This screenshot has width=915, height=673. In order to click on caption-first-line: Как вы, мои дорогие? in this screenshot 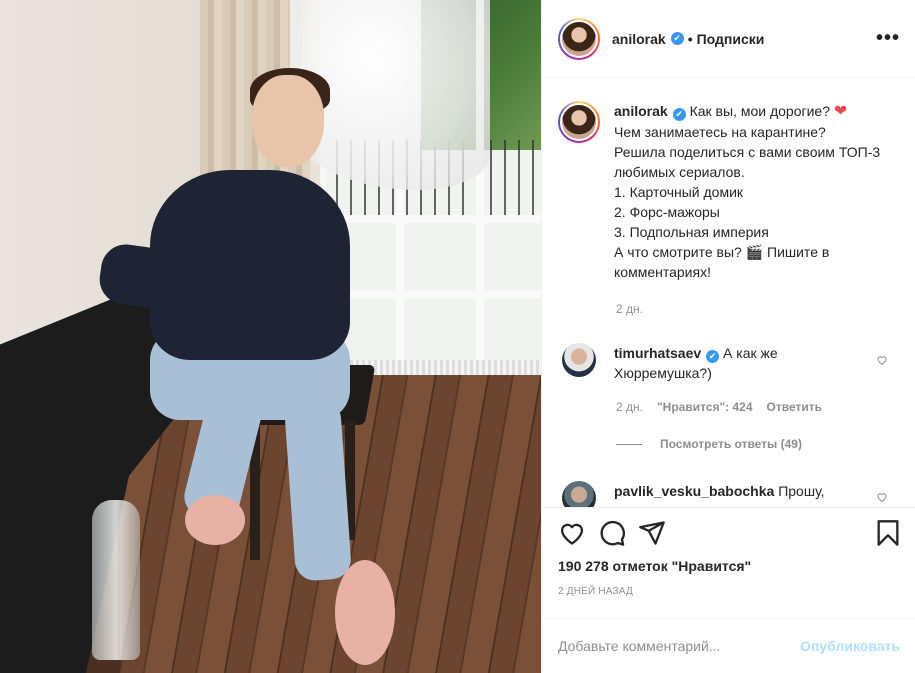, I will do `click(761, 111)`.